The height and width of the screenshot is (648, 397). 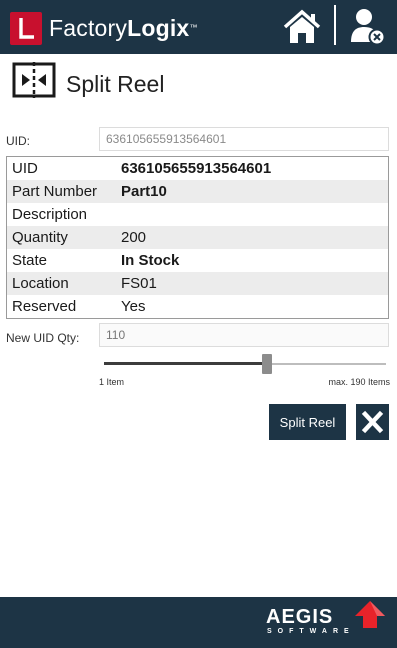 I want to click on detail-value: In Stock, so click(x=150, y=260).